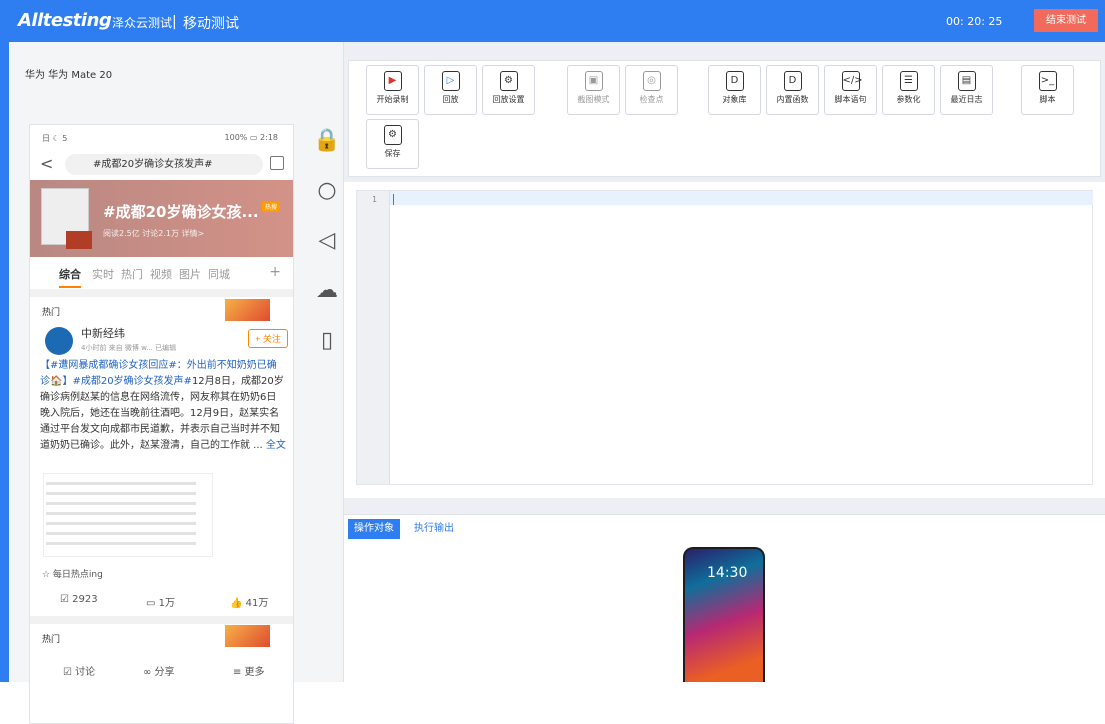 The width and height of the screenshot is (1105, 724). I want to click on follow-button: + 关注, so click(268, 338).